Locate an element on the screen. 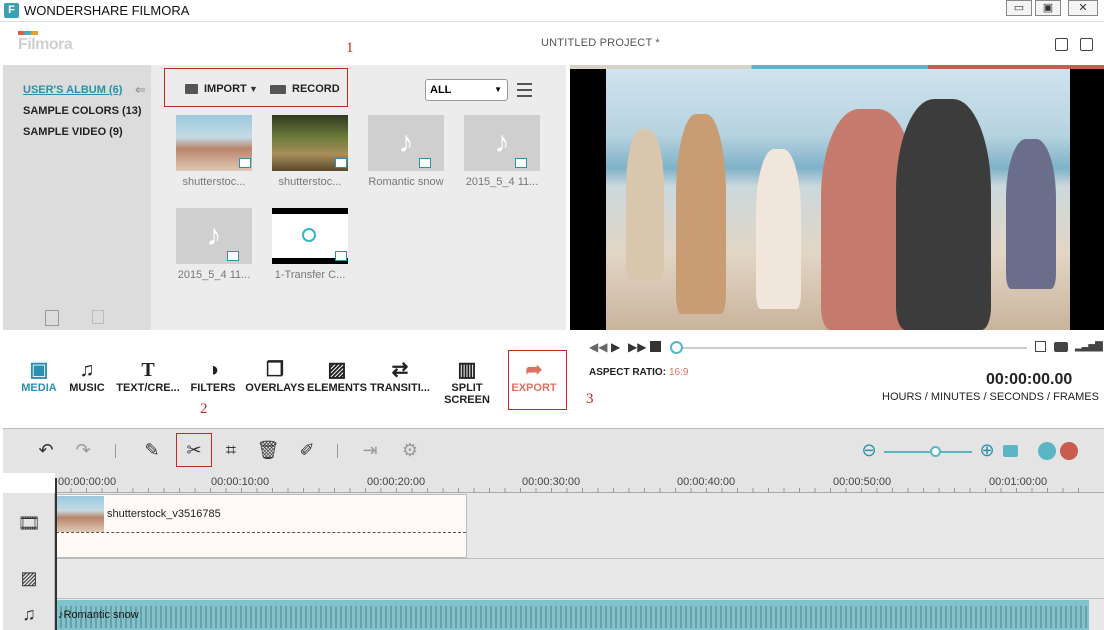 This screenshot has height=630, width=1104. ruler-tick-20: 00:00:20:00 is located at coordinates (396, 482).